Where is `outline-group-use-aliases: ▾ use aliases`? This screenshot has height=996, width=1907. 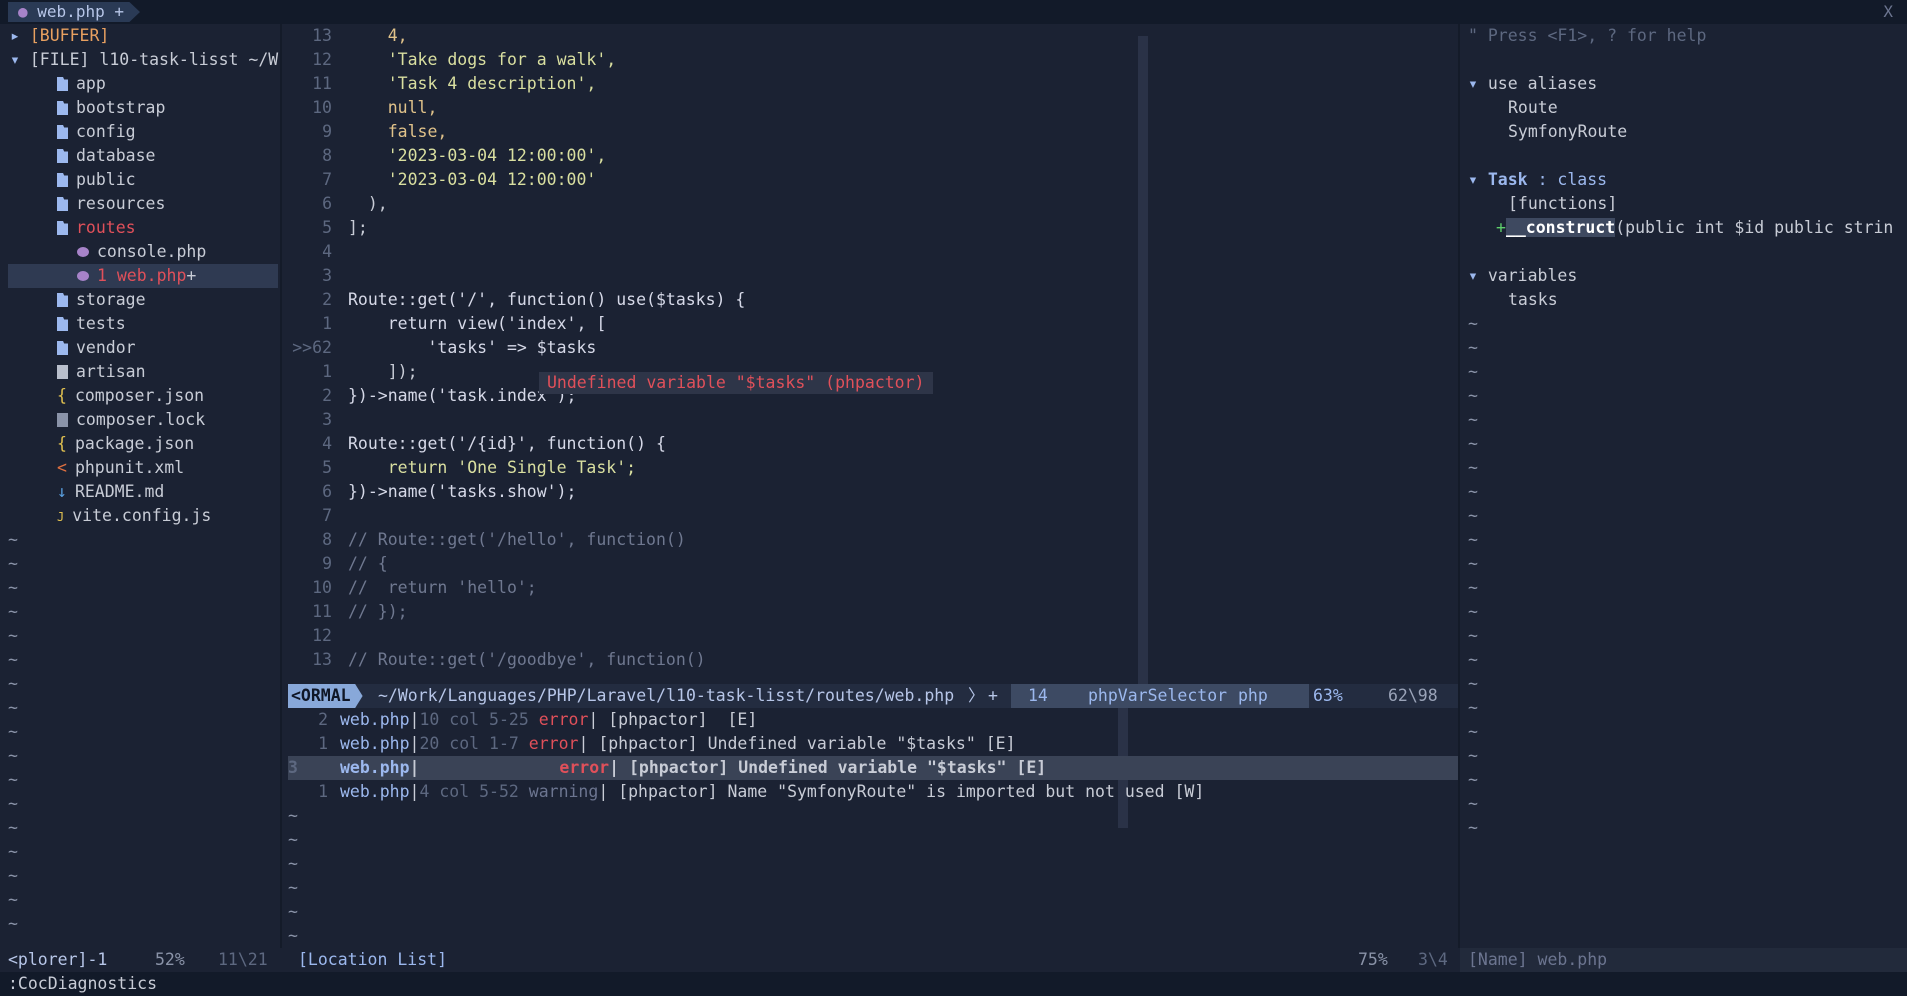 outline-group-use-aliases: ▾ use aliases is located at coordinates (1532, 84).